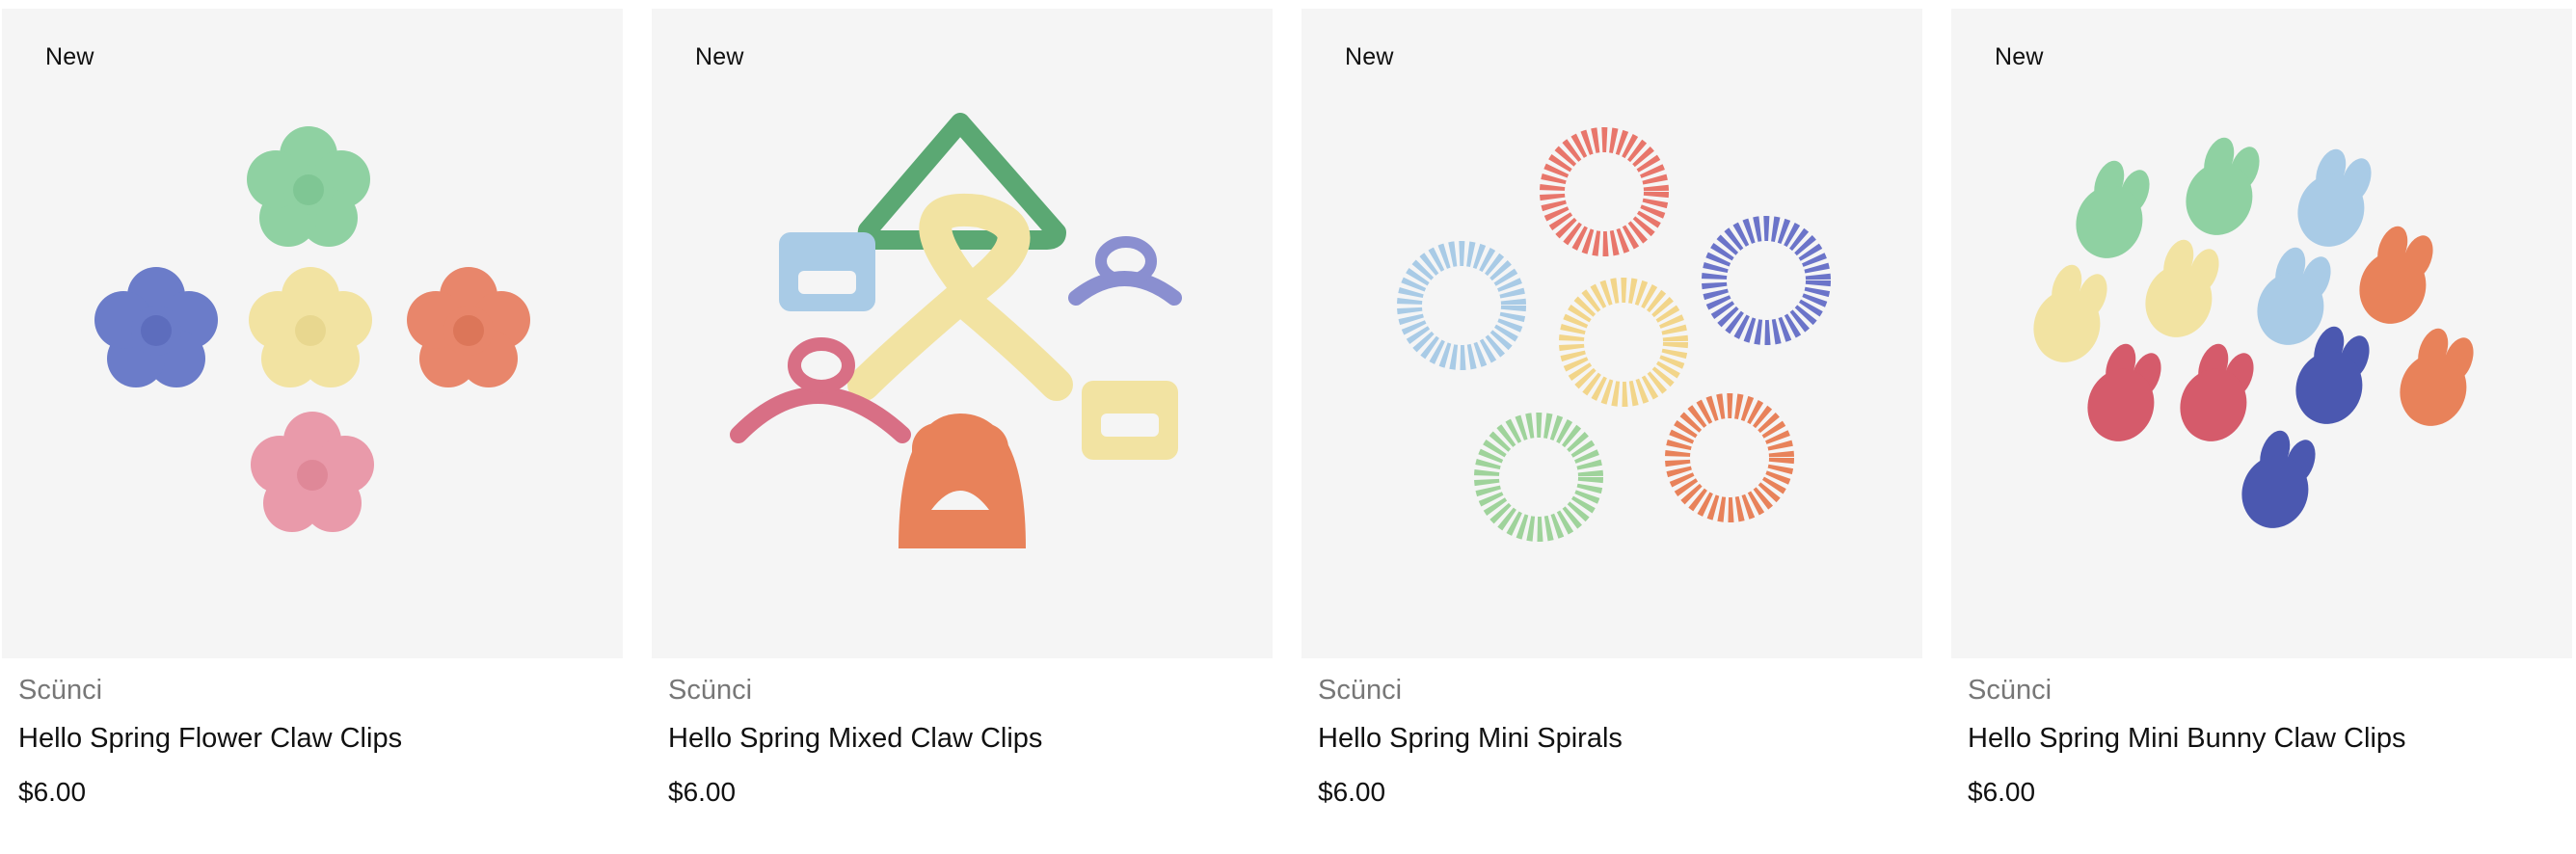  I want to click on bunny-claw-clips-icon, so click(2254, 335).